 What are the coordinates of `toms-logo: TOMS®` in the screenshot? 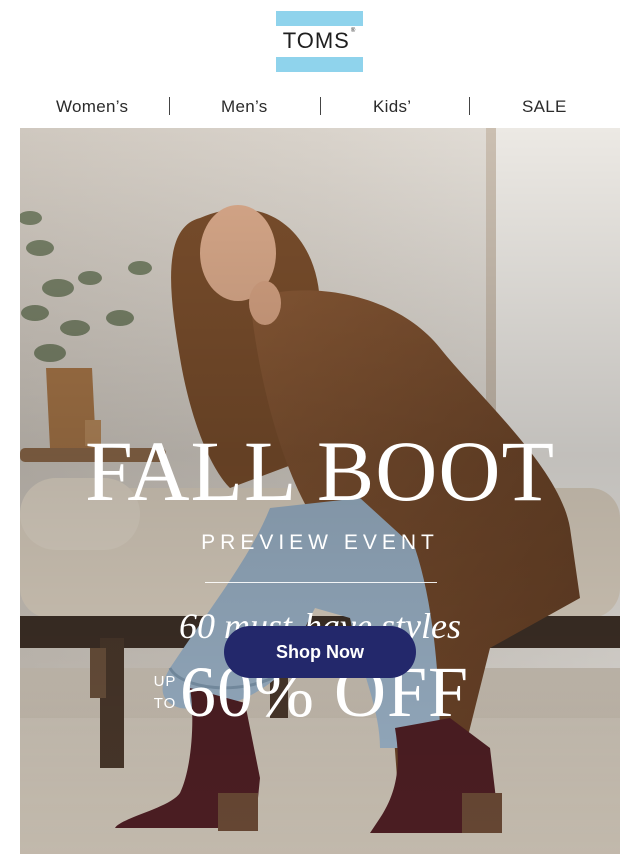 It's located at (319, 41).